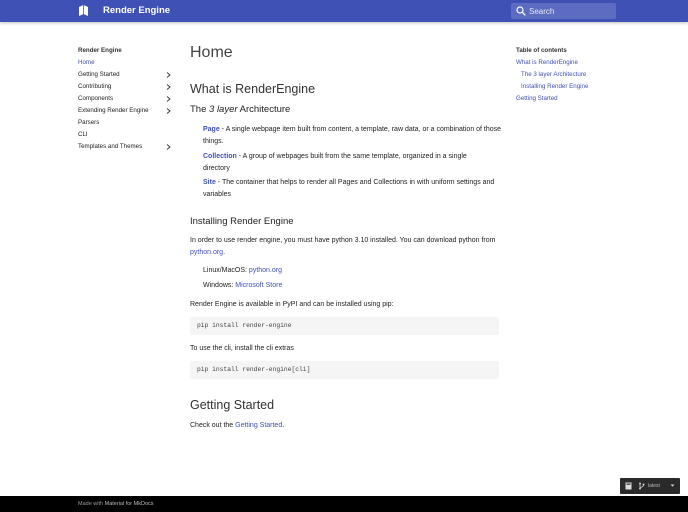  What do you see at coordinates (99, 74) in the screenshot?
I see `nav-item-label: Getting Started` at bounding box center [99, 74].